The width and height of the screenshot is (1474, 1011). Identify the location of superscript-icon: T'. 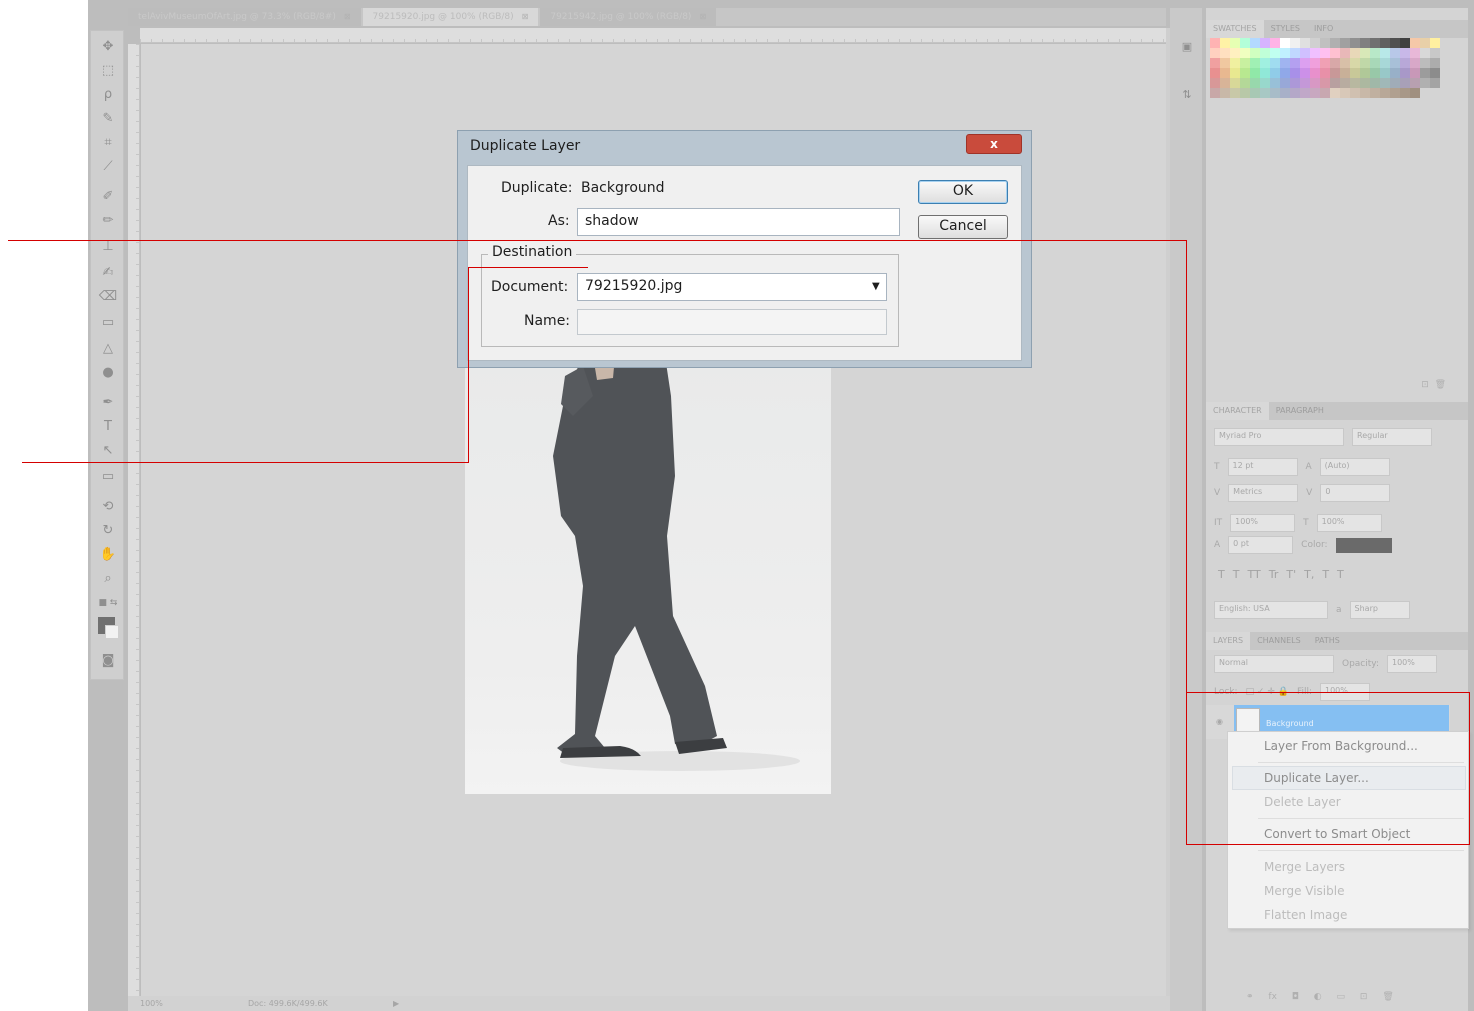
(1291, 574).